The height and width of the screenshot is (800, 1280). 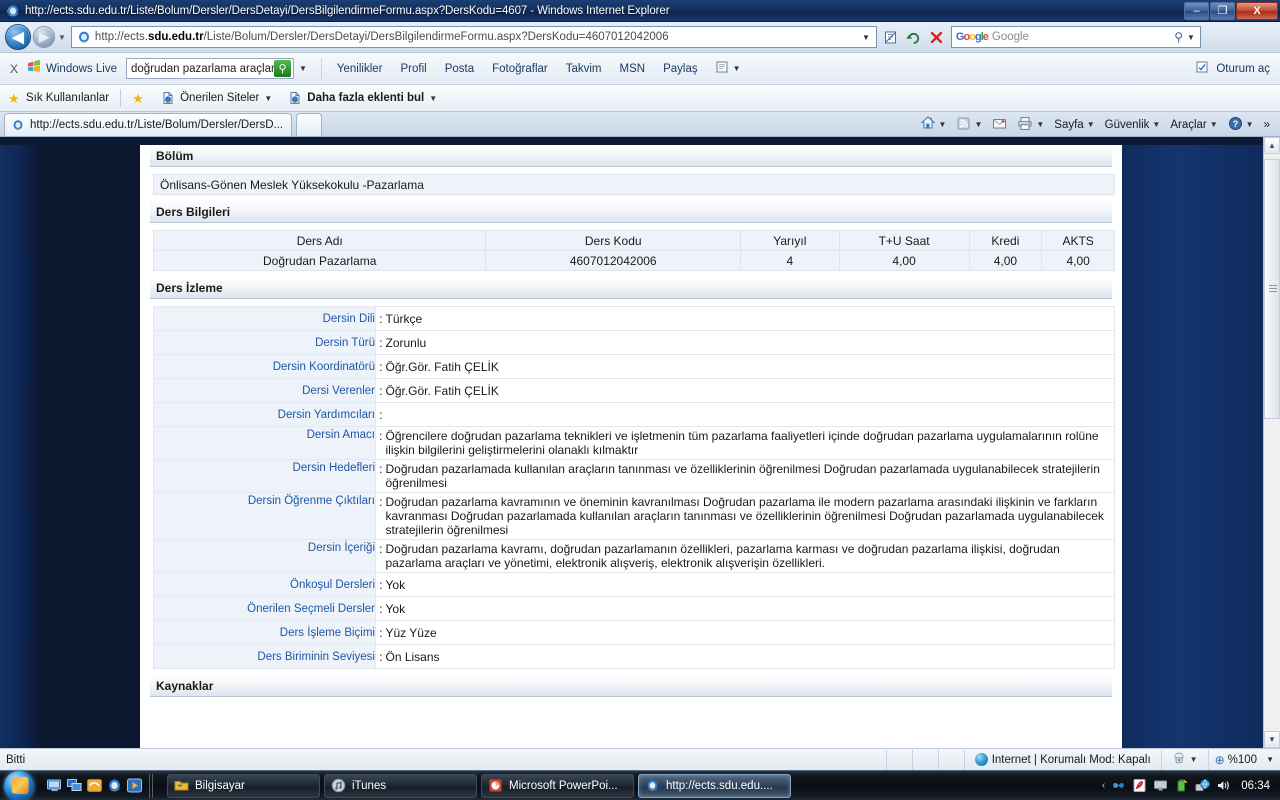 What do you see at coordinates (634, 390) in the screenshot?
I see `detail-row: Dersi Verenler : Öğr.Gör. Fatih ÇELİK` at bounding box center [634, 390].